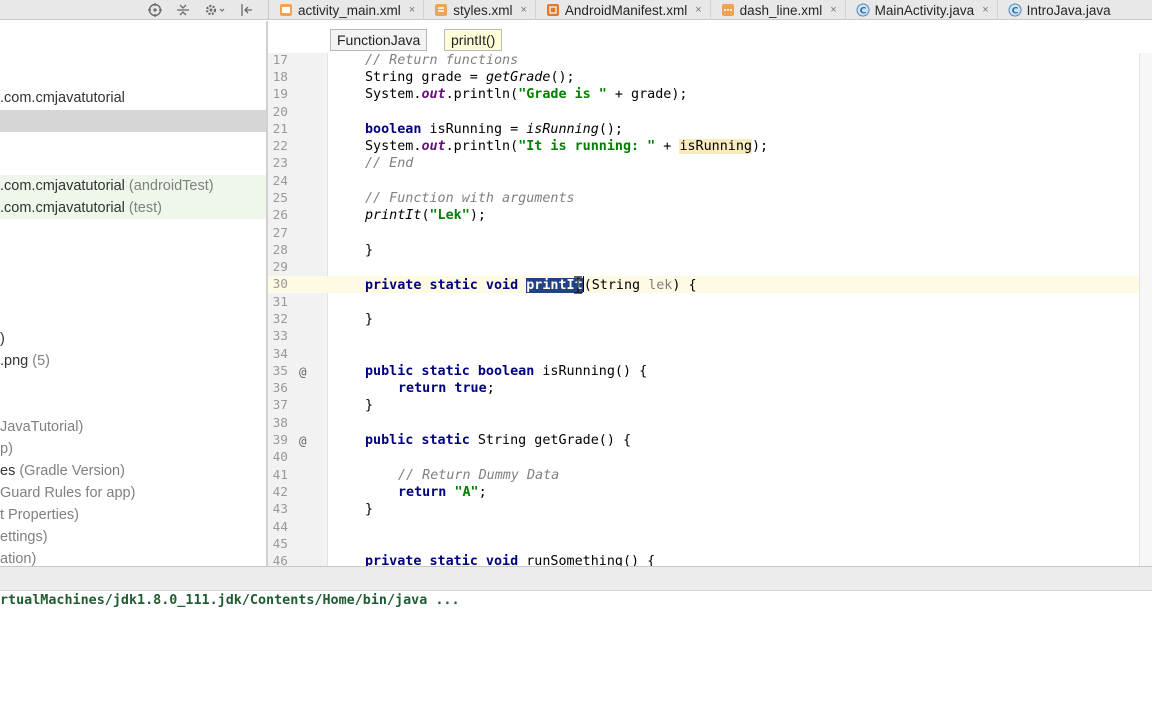 Image resolution: width=1152 pixels, height=720 pixels. I want to click on tree-item-sub: (5), so click(39, 361).